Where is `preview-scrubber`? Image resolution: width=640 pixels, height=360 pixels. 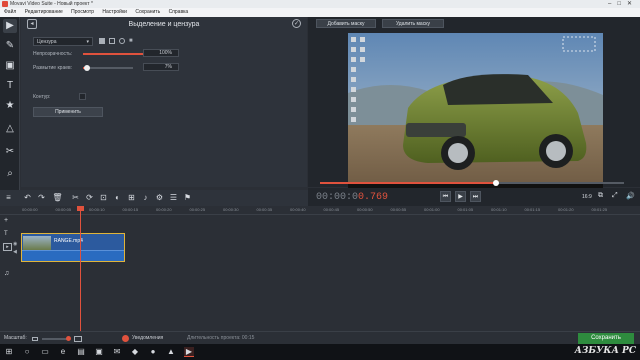
preview-scrubber is located at coordinates (472, 183).